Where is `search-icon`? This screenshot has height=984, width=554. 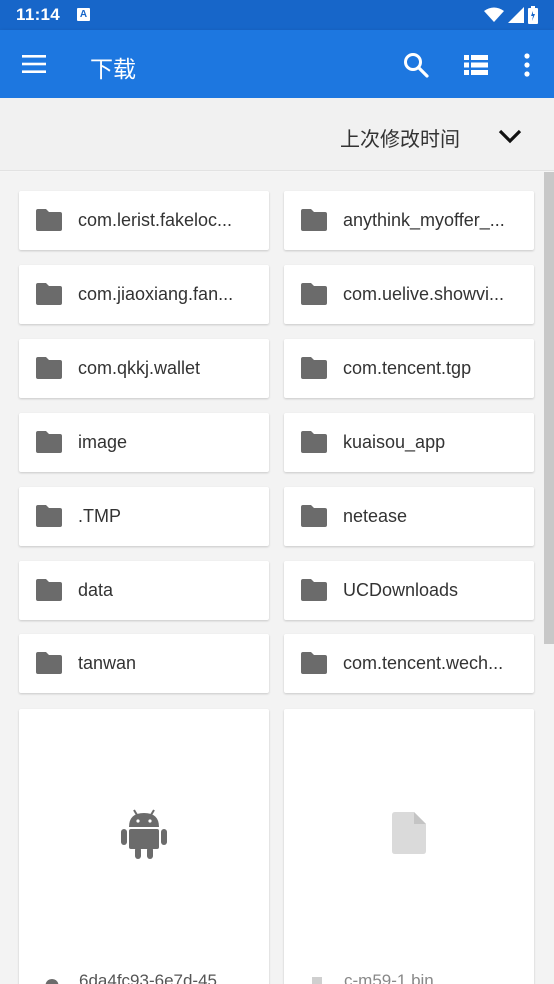 search-icon is located at coordinates (416, 65).